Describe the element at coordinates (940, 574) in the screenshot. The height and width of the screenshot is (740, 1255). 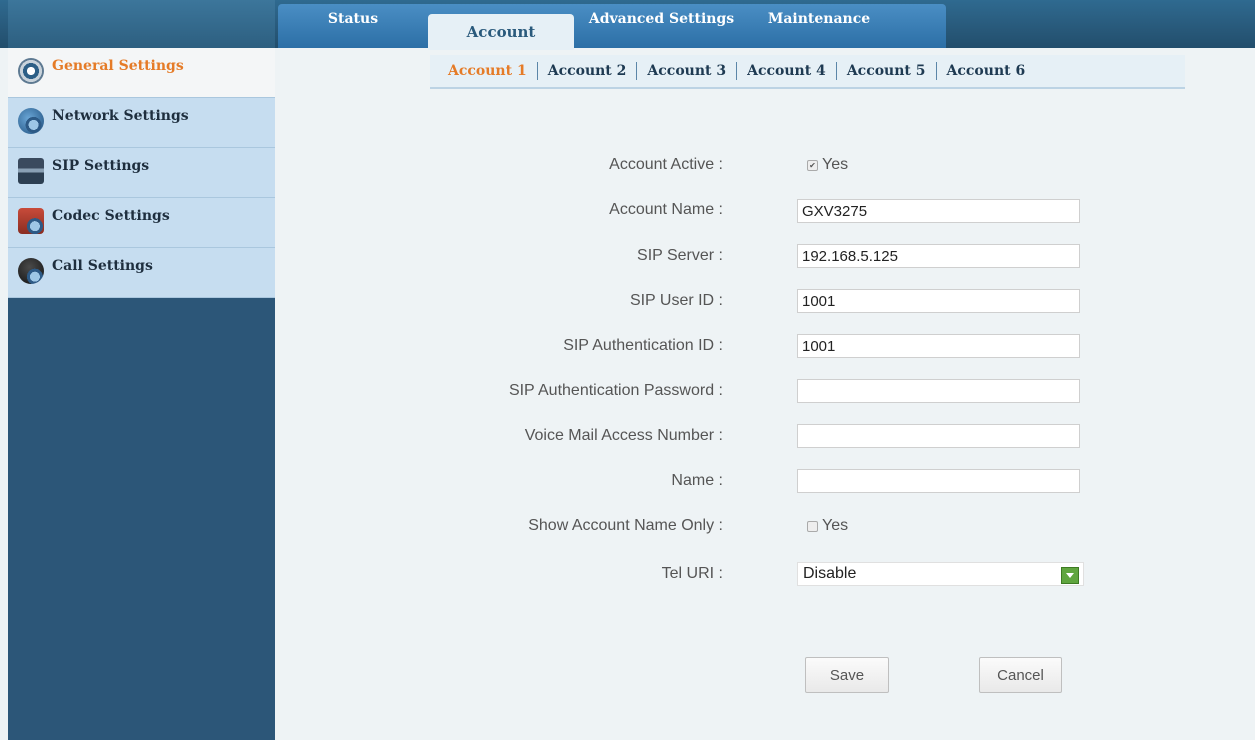
I see `tel-uri-select: Disable` at that location.